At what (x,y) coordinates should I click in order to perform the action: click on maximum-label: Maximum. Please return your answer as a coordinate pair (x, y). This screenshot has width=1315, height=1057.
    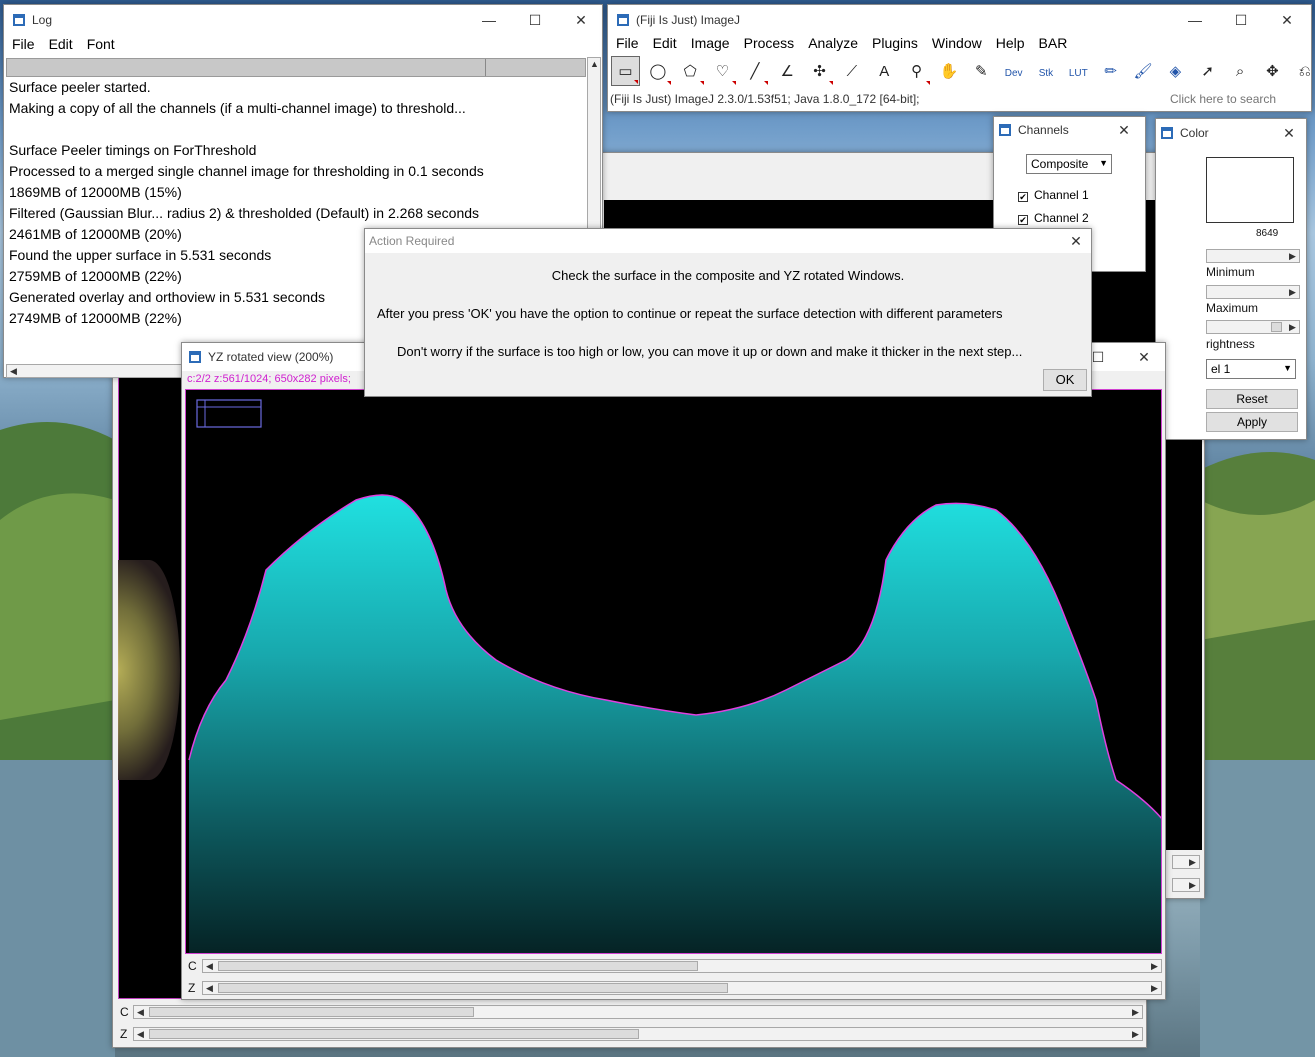
    Looking at the image, I should click on (1232, 308).